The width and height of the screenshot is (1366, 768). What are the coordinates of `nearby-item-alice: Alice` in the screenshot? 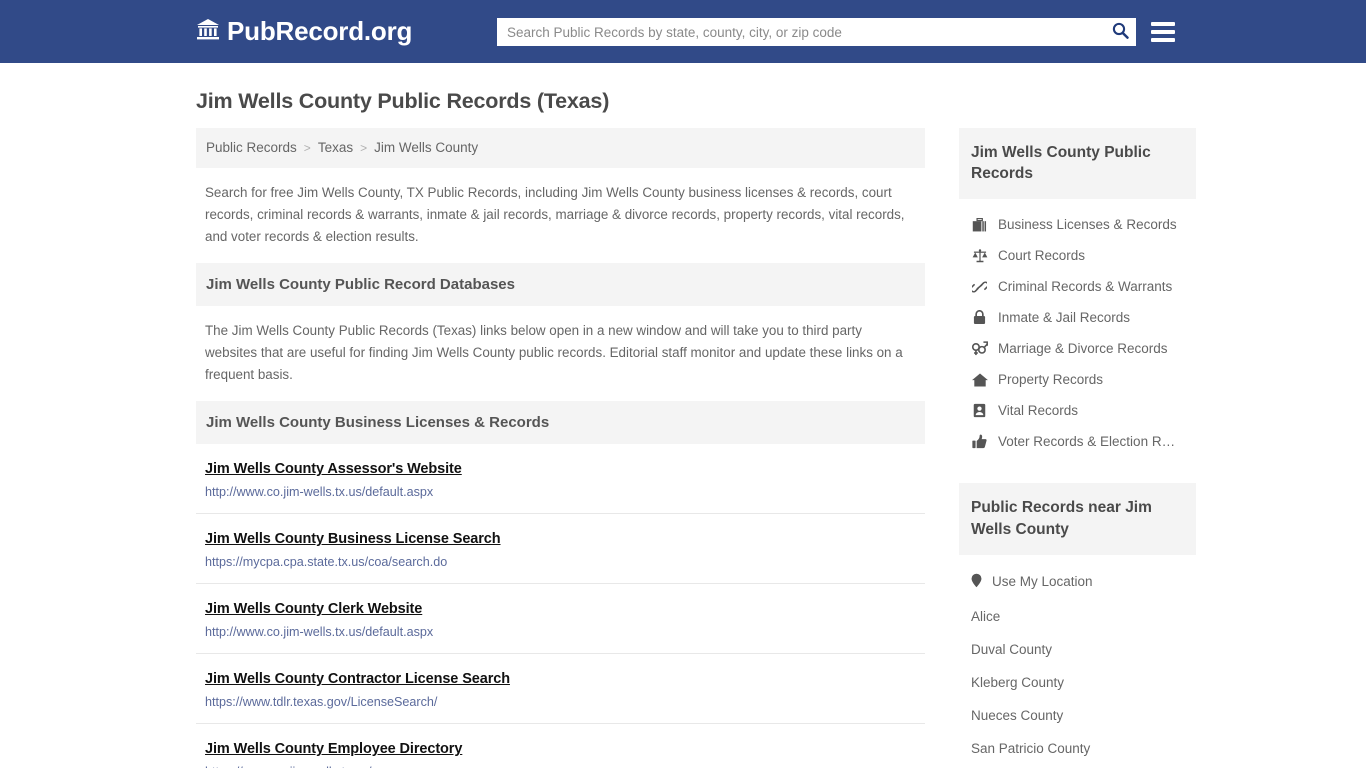 It's located at (1077, 616).